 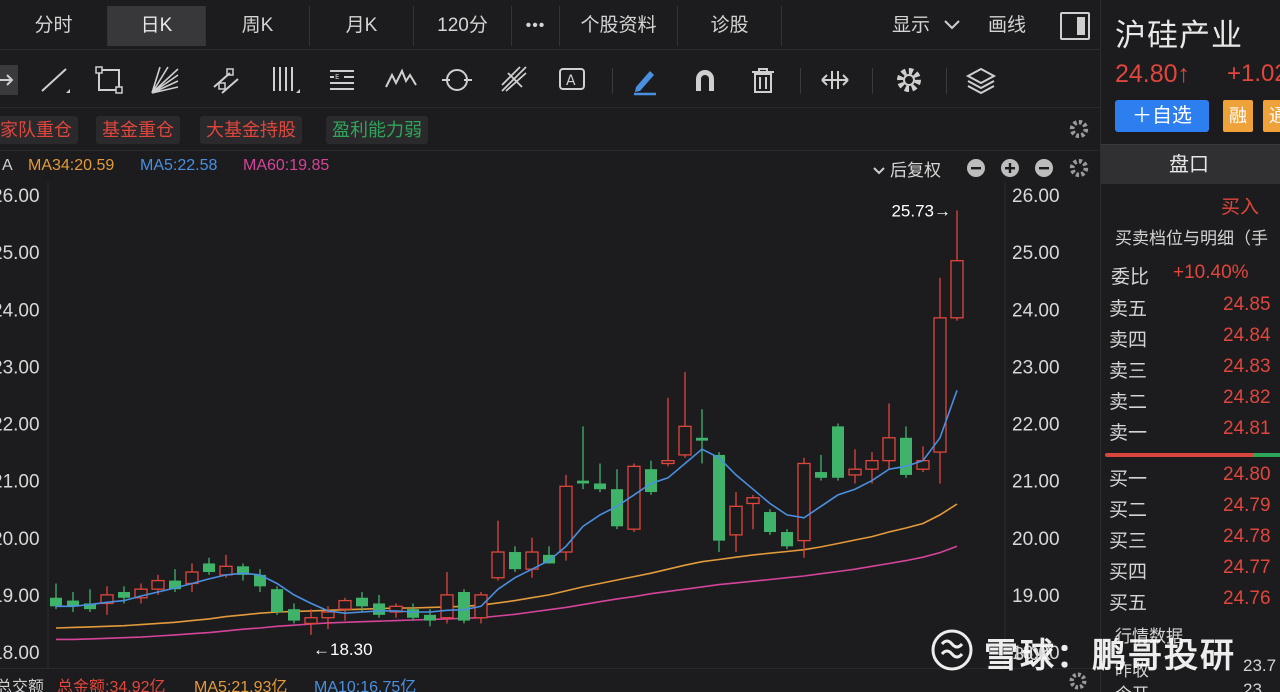 What do you see at coordinates (463, 26) in the screenshot?
I see `tab-120min: 120分` at bounding box center [463, 26].